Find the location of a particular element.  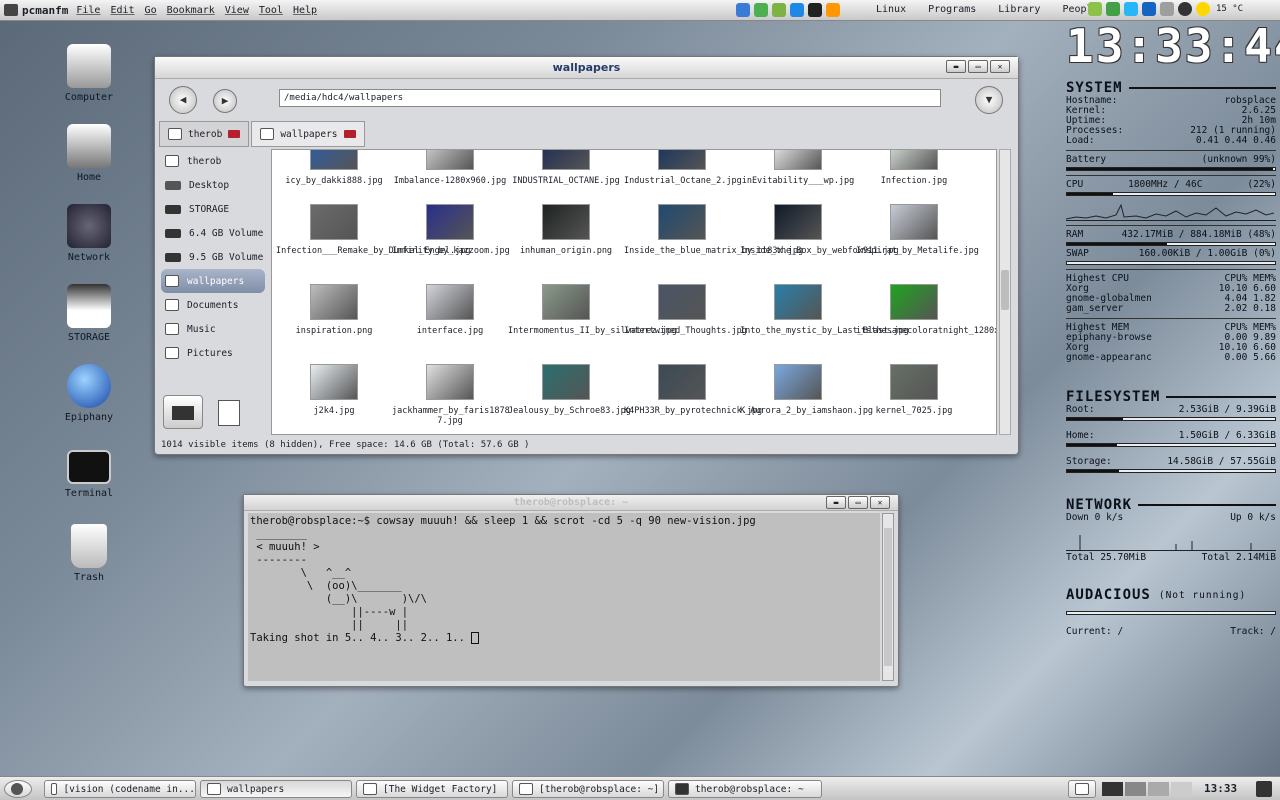

editor-launcher-icon is located at coordinates (833, 10).